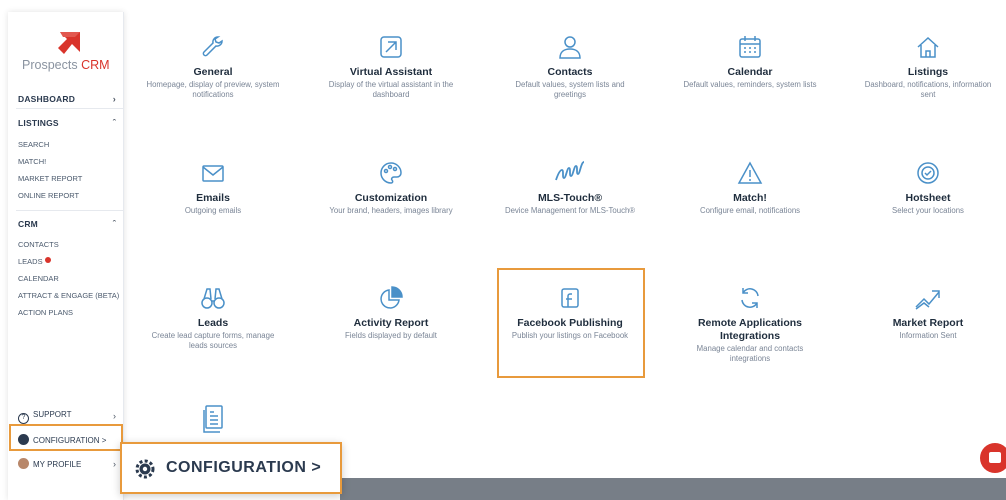 The width and height of the screenshot is (1006, 500). Describe the element at coordinates (50, 178) in the screenshot. I see `sidebar-item-market-report: MARKET REPORT` at that location.